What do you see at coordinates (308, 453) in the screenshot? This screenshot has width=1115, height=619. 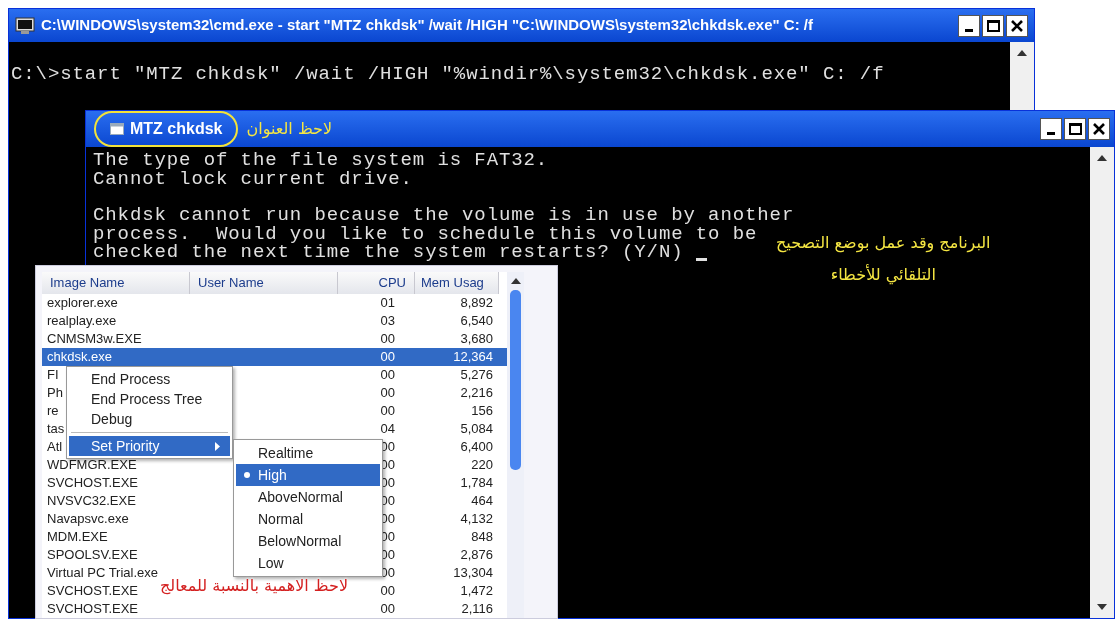 I see `menu-item: Realtime` at bounding box center [308, 453].